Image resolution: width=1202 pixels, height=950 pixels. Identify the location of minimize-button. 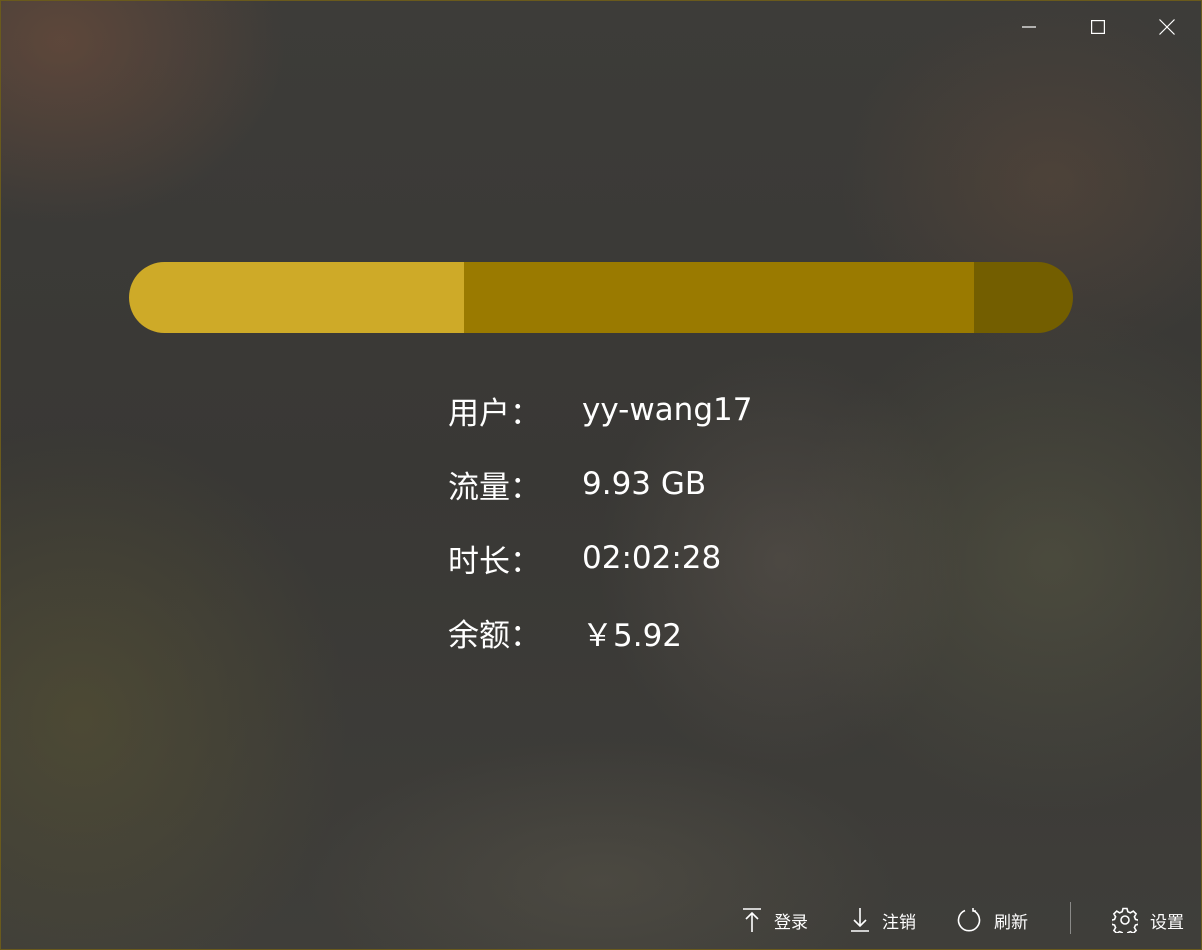
(1028, 27).